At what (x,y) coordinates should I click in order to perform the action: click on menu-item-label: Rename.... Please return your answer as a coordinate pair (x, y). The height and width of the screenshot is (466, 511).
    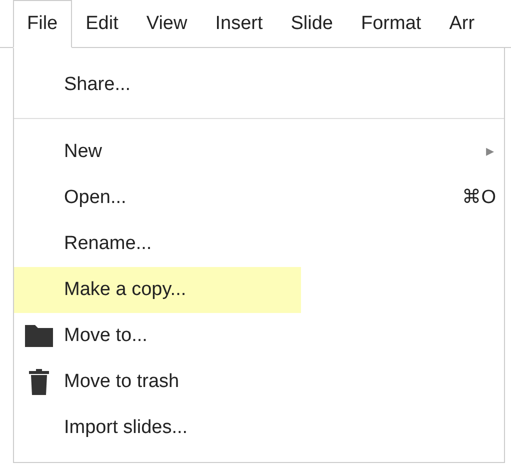
    Looking at the image, I should click on (108, 244).